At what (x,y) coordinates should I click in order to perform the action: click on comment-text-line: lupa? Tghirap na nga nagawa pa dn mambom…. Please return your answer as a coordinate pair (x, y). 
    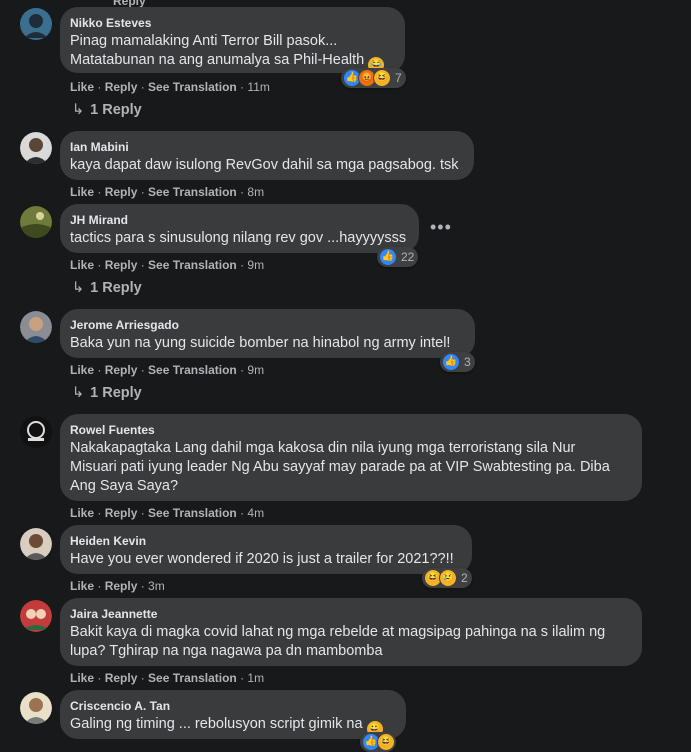
    Looking at the image, I should click on (226, 651).